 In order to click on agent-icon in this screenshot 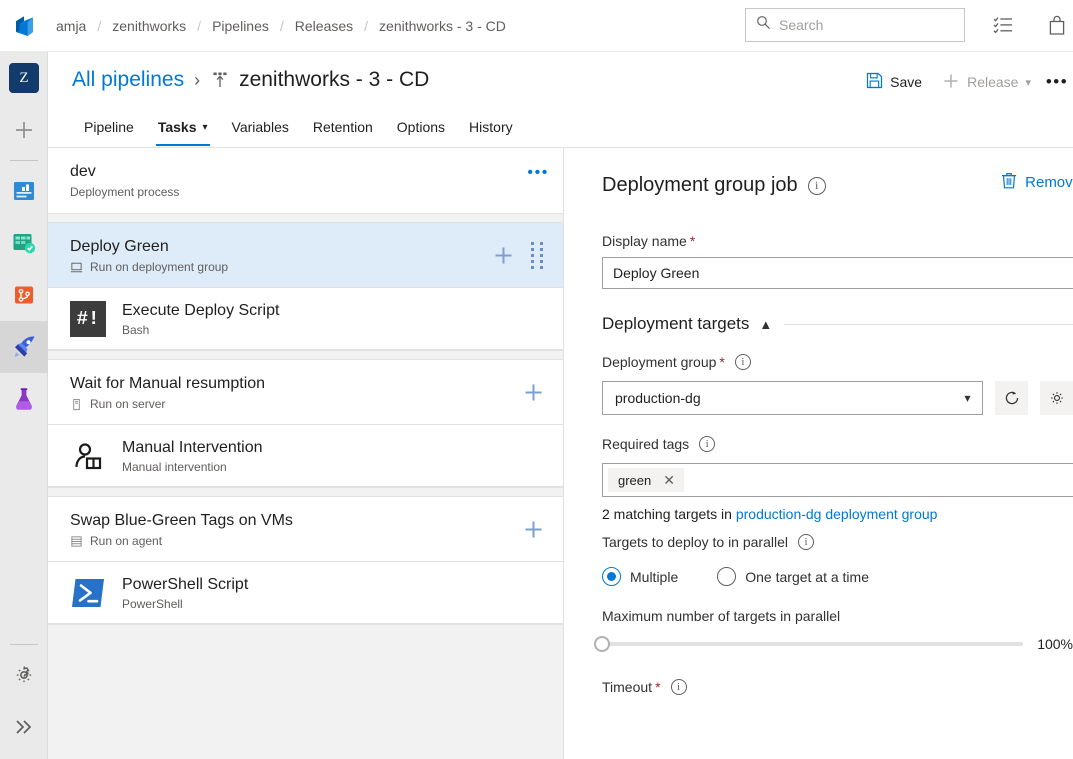, I will do `click(76, 541)`.